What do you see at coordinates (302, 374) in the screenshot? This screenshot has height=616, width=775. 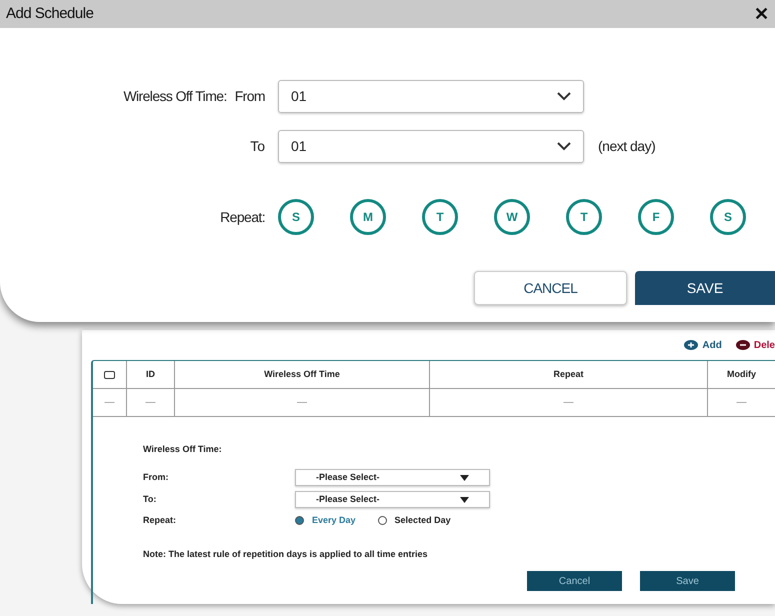 I see `column-header: Wireless Off Time` at bounding box center [302, 374].